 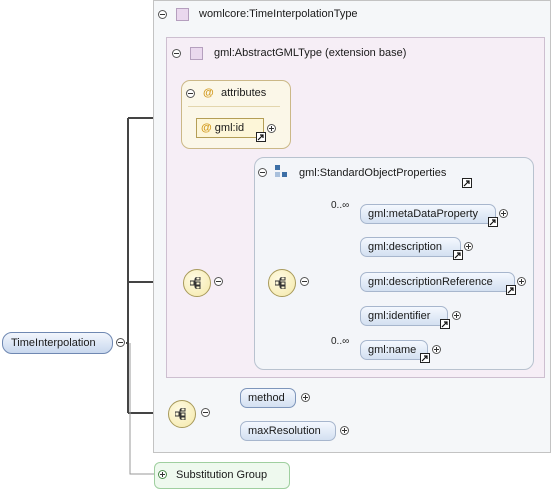 What do you see at coordinates (278, 14) in the screenshot?
I see `complex-type-label: womlcore:TimeInterpolationType` at bounding box center [278, 14].